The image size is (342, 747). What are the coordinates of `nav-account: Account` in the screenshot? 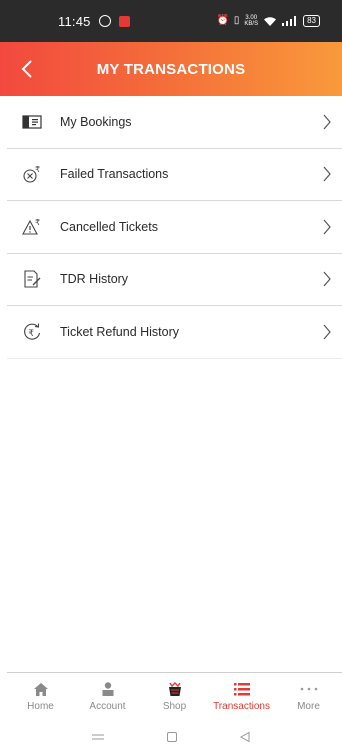 It's located at (108, 696).